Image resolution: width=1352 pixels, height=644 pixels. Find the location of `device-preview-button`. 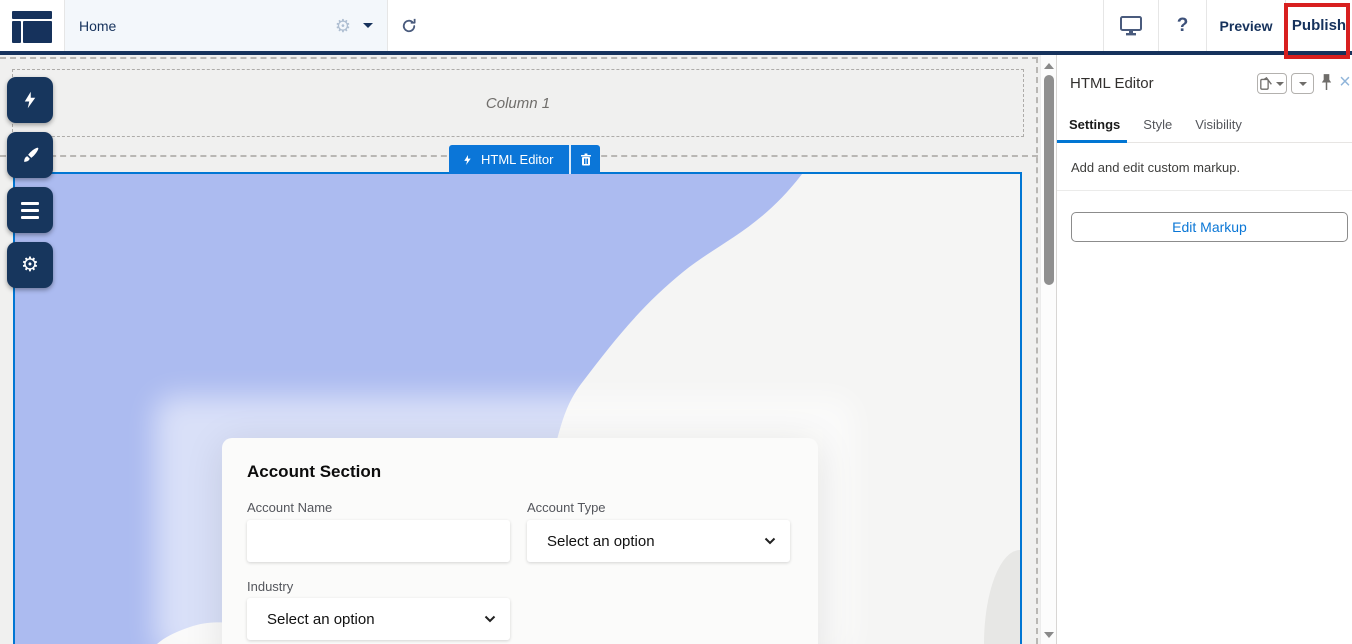

device-preview-button is located at coordinates (1131, 25).